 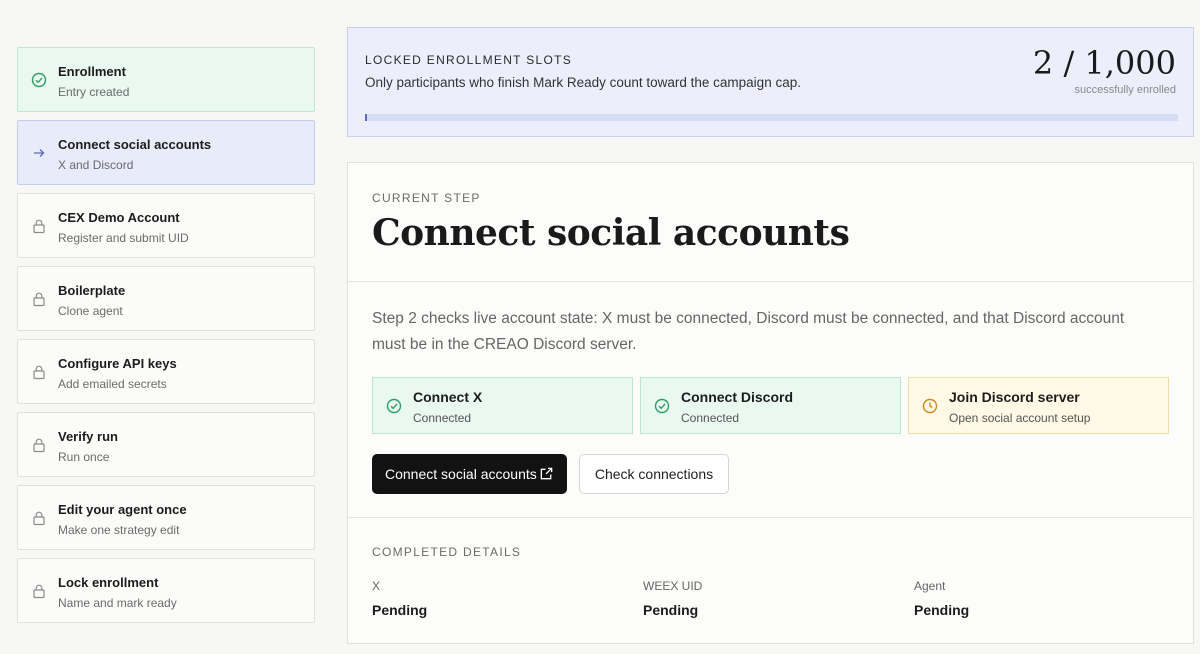 What do you see at coordinates (166, 590) in the screenshot?
I see `sidebar-step-lock-enrollment: Lock enrollment Name and mark ready` at bounding box center [166, 590].